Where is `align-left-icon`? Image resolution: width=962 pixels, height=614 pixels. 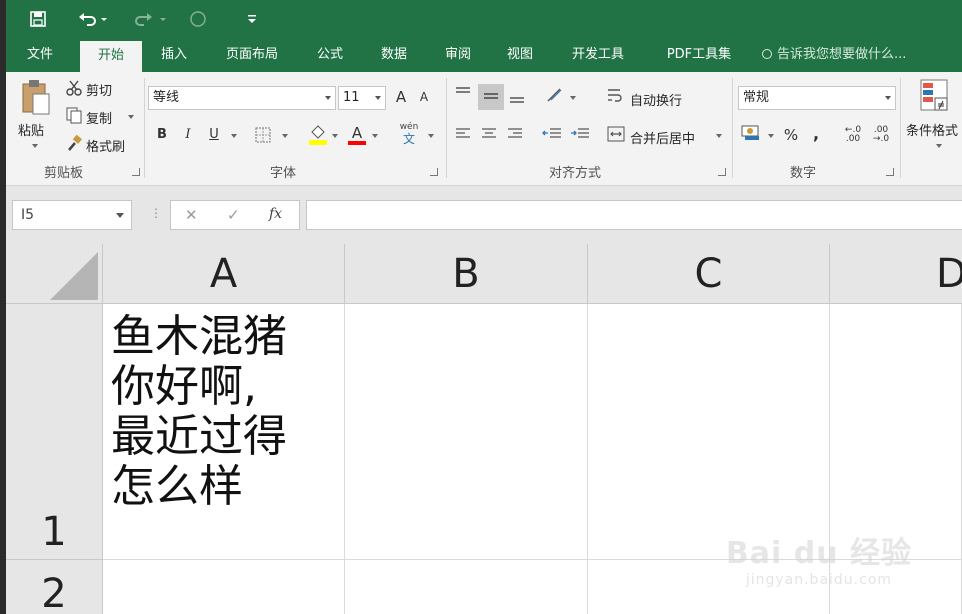
align-left-icon is located at coordinates (463, 135).